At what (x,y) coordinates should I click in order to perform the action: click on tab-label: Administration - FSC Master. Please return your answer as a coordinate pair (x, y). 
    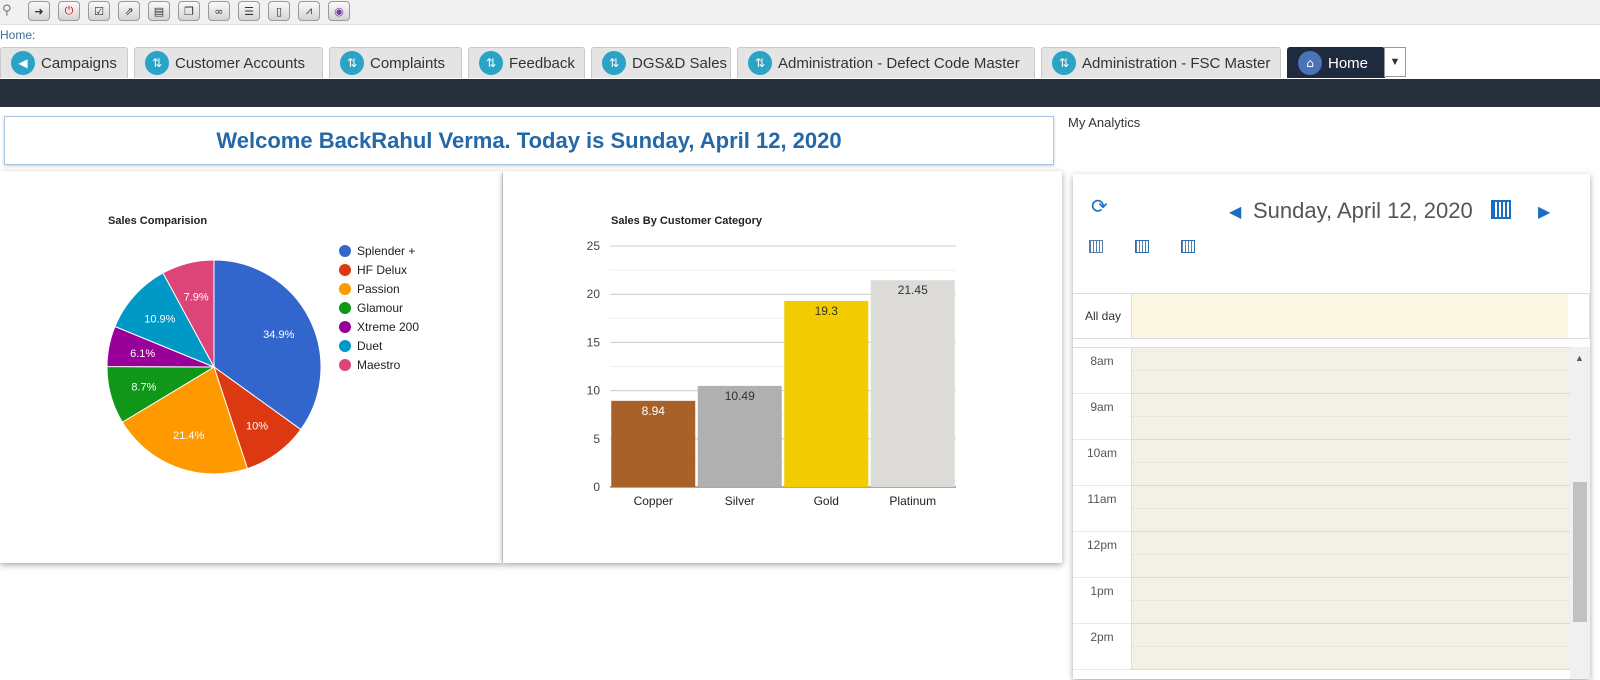
    Looking at the image, I should click on (1176, 63).